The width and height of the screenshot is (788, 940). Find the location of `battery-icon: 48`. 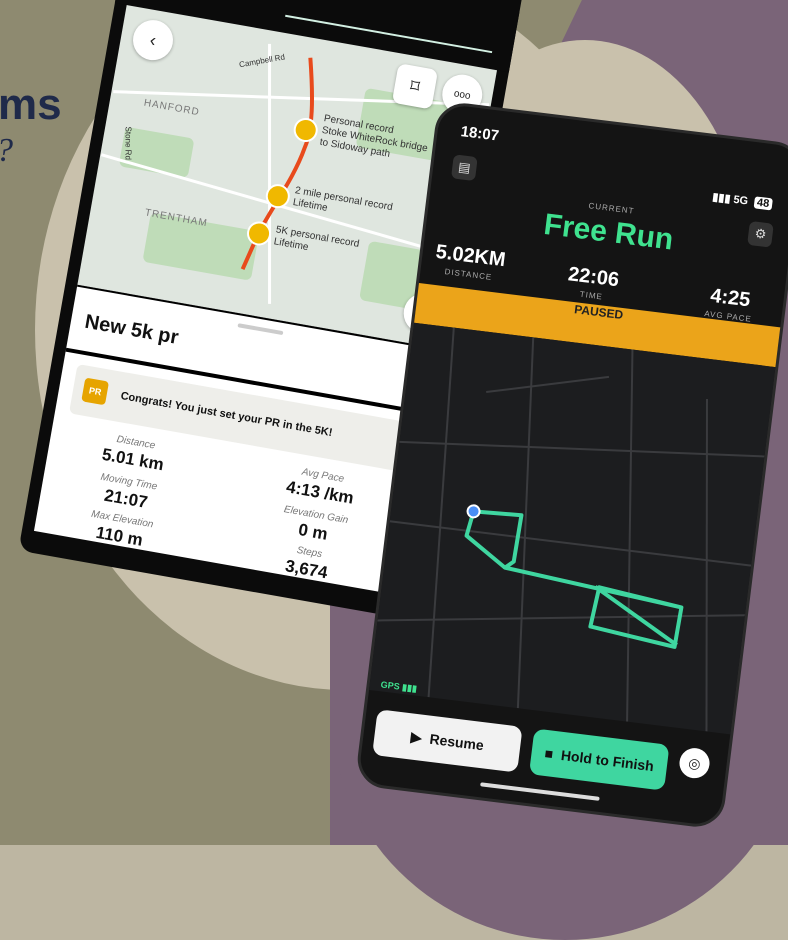

battery-icon: 48 is located at coordinates (763, 203).